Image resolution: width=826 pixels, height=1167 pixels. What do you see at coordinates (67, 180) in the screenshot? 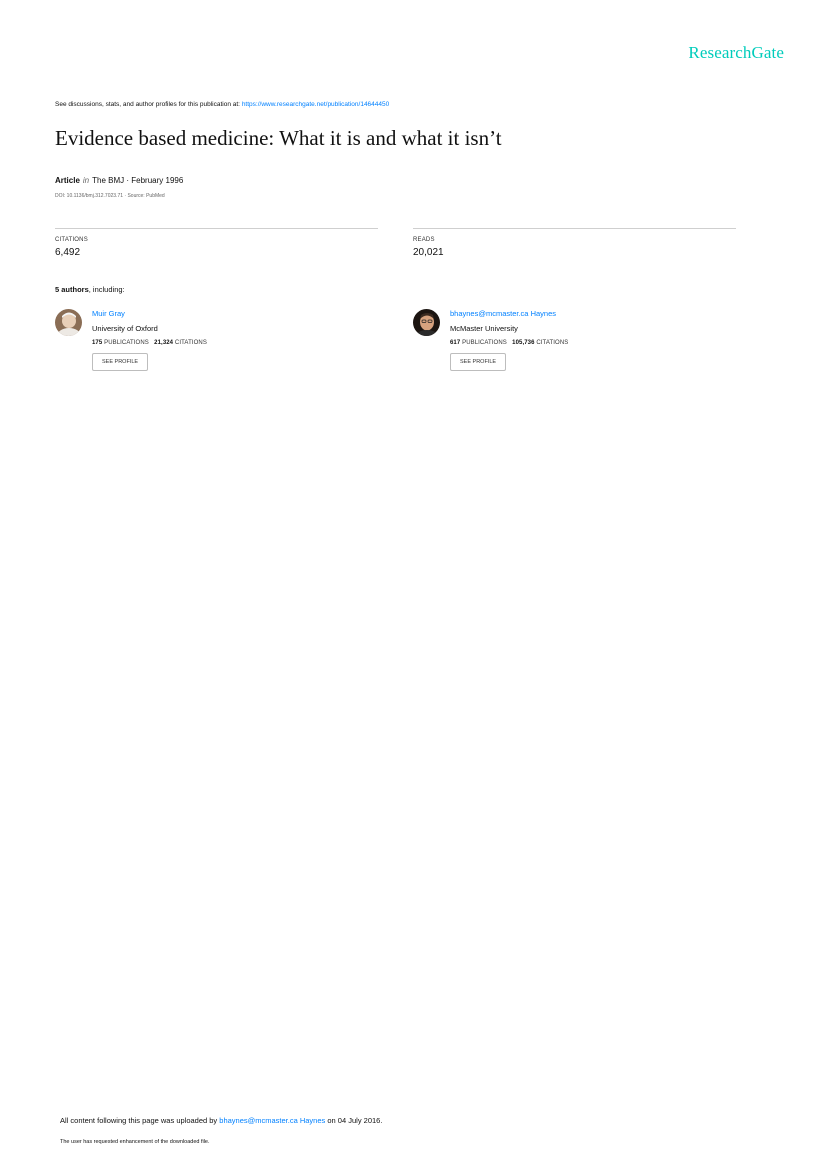
I see `article-type: Article` at bounding box center [67, 180].